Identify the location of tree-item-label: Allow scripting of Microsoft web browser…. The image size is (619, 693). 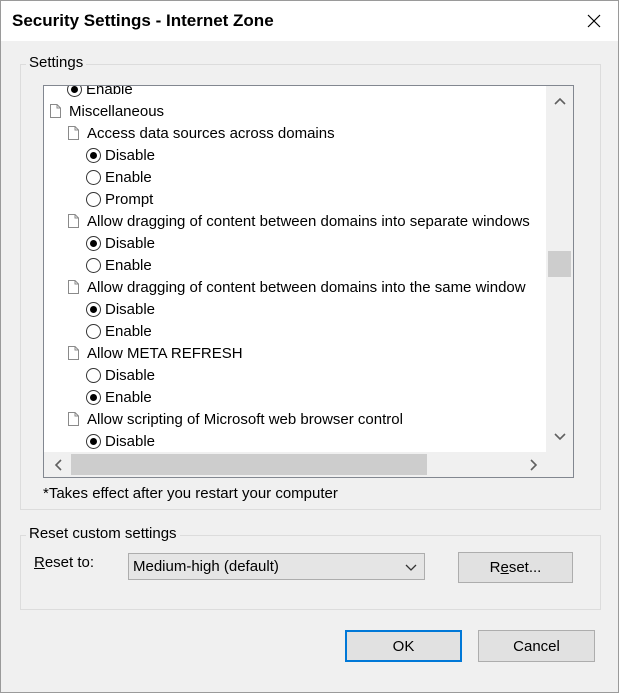
(245, 419).